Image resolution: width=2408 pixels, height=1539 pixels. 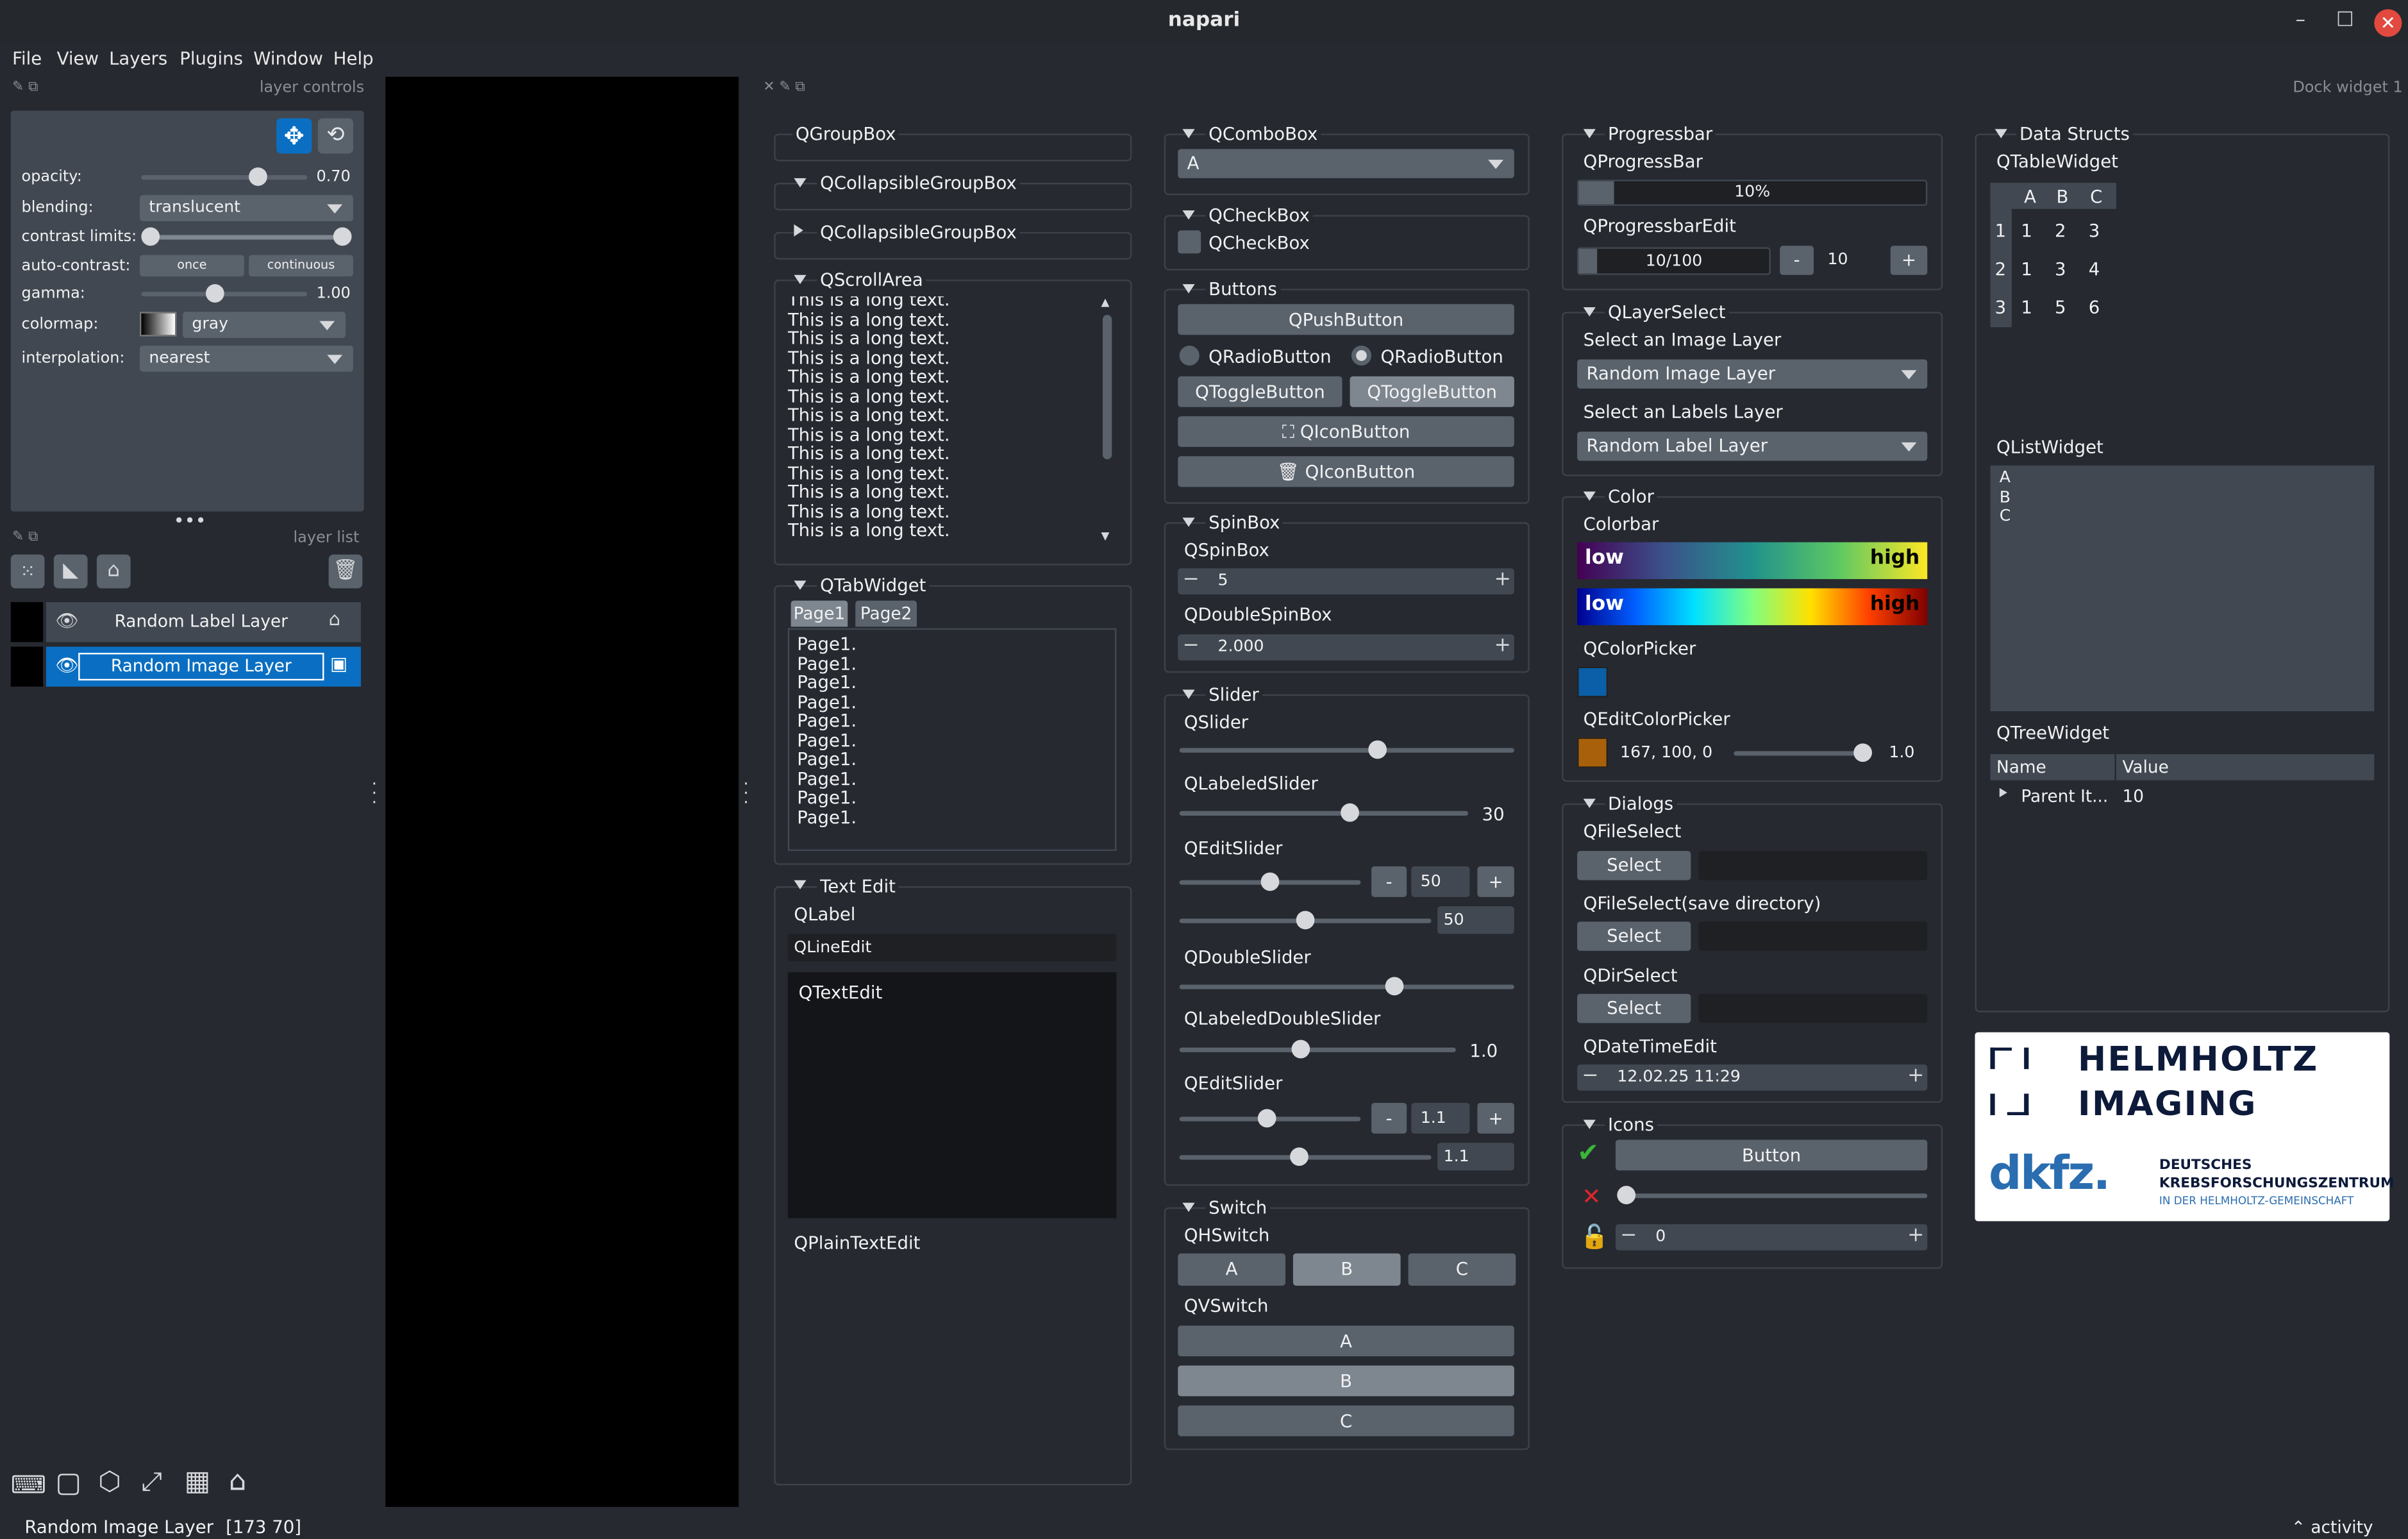 What do you see at coordinates (1259, 243) in the screenshot?
I see `checkbox-label: QCheckBox` at bounding box center [1259, 243].